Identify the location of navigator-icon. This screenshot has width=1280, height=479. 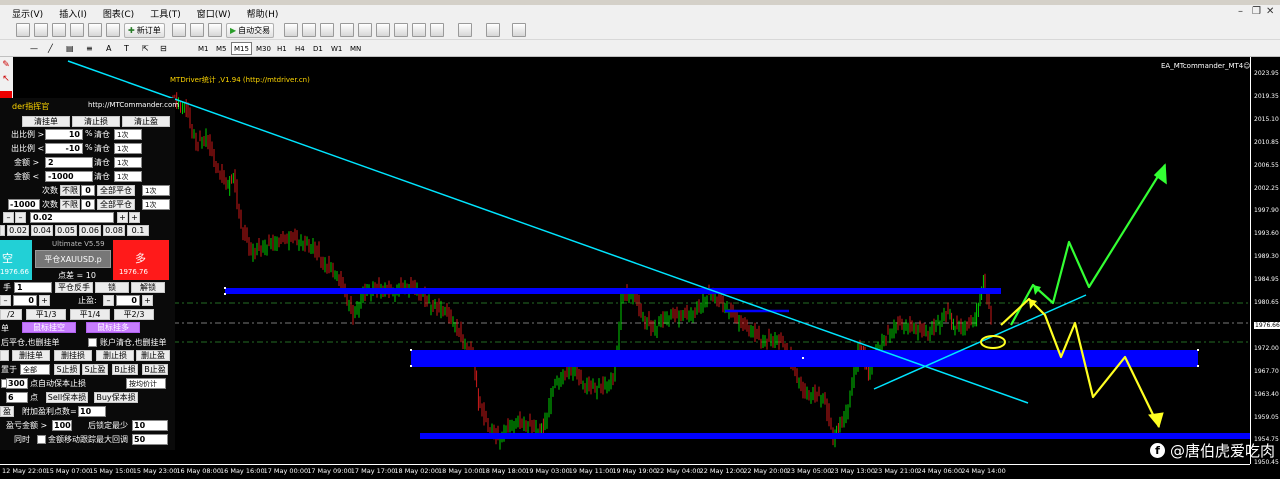
(95, 30).